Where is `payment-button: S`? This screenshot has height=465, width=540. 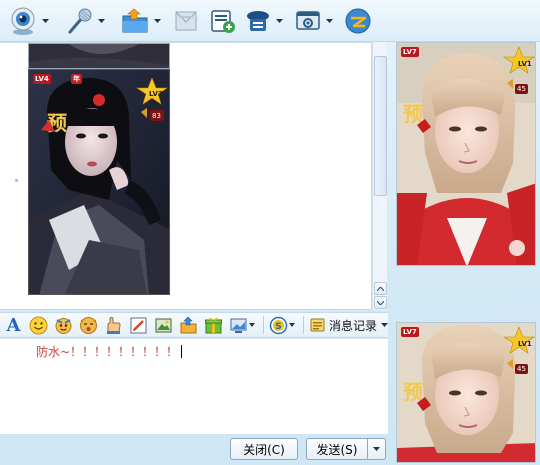 payment-button: S is located at coordinates (281, 325).